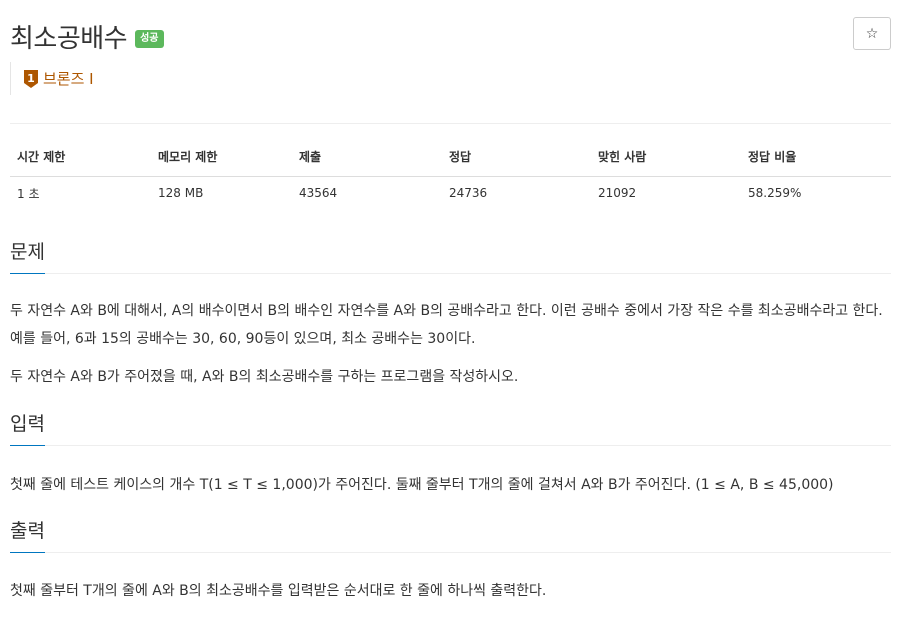  I want to click on header-submissions: 제출, so click(367, 158).